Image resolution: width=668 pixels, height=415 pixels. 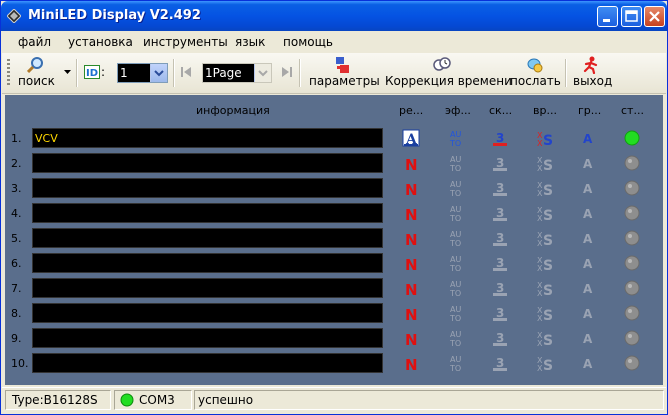 I want to click on time-correction-button: Коррекция времени, so click(x=447, y=73).